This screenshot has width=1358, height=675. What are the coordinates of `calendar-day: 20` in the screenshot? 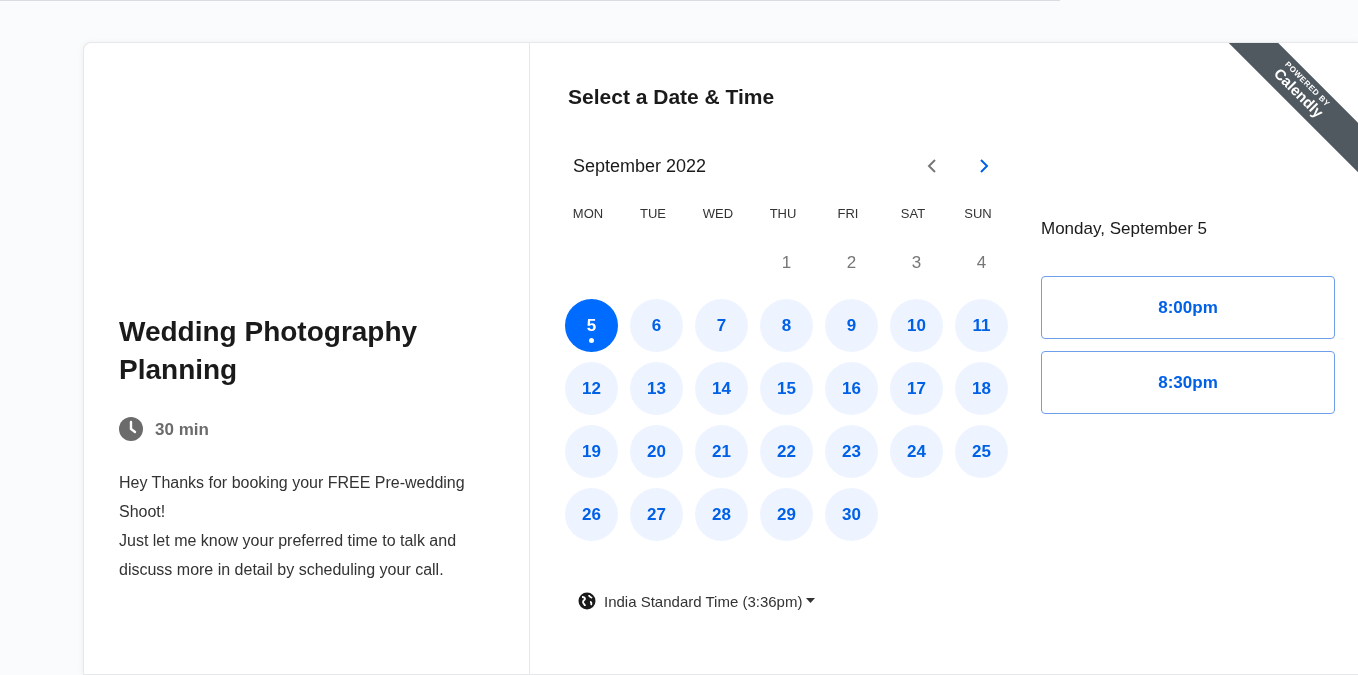 It's located at (656, 451).